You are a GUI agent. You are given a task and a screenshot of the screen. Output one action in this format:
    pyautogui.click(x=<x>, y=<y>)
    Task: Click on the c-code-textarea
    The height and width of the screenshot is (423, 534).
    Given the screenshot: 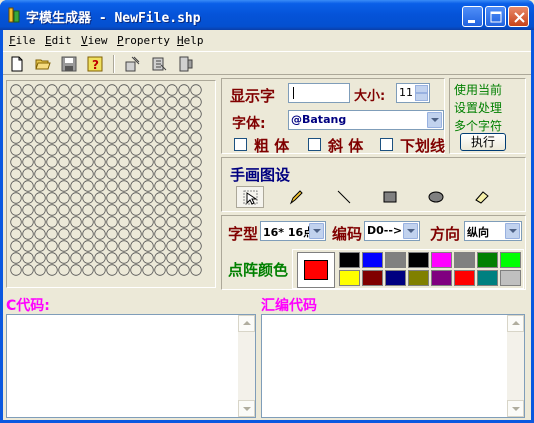 What is the action you would take?
    pyautogui.click(x=131, y=366)
    